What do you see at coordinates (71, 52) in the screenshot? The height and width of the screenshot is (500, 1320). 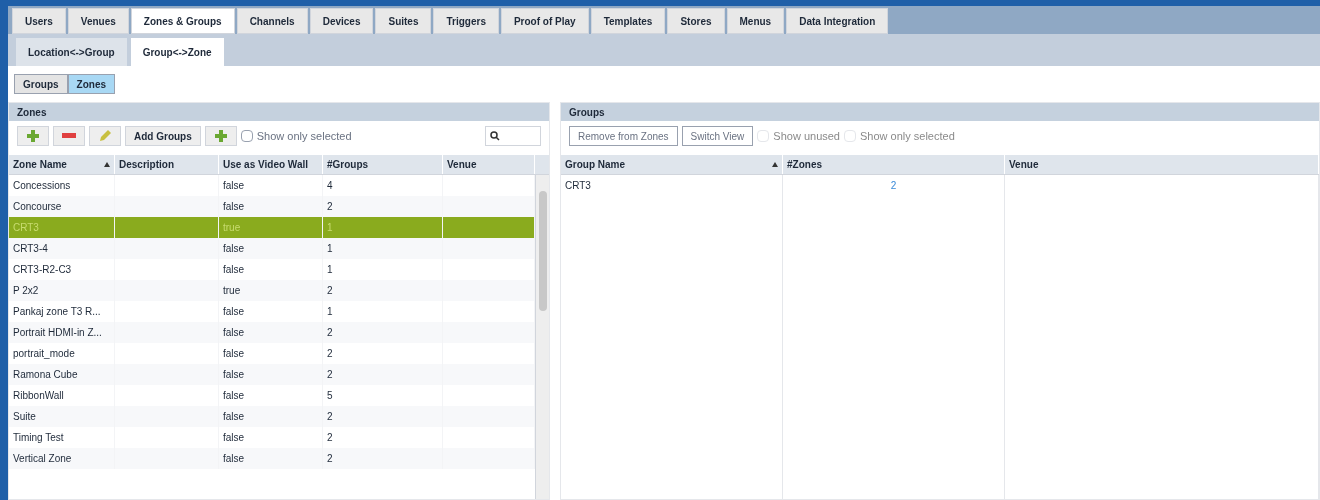 I see `sub-tab: Location<->Group` at bounding box center [71, 52].